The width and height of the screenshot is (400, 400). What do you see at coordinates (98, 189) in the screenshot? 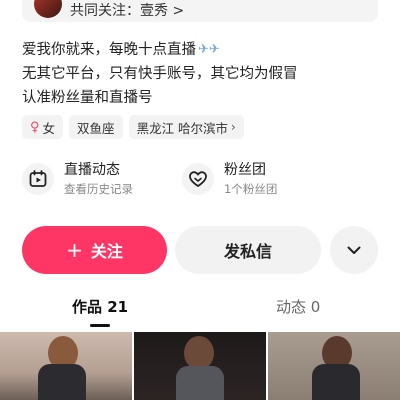
I see `live-feed-subtitle: 查看历史记录` at bounding box center [98, 189].